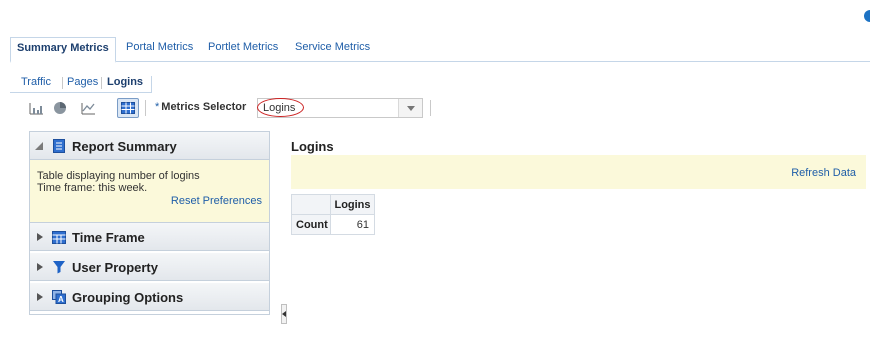  I want to click on logins-count-value: 61, so click(352, 224).